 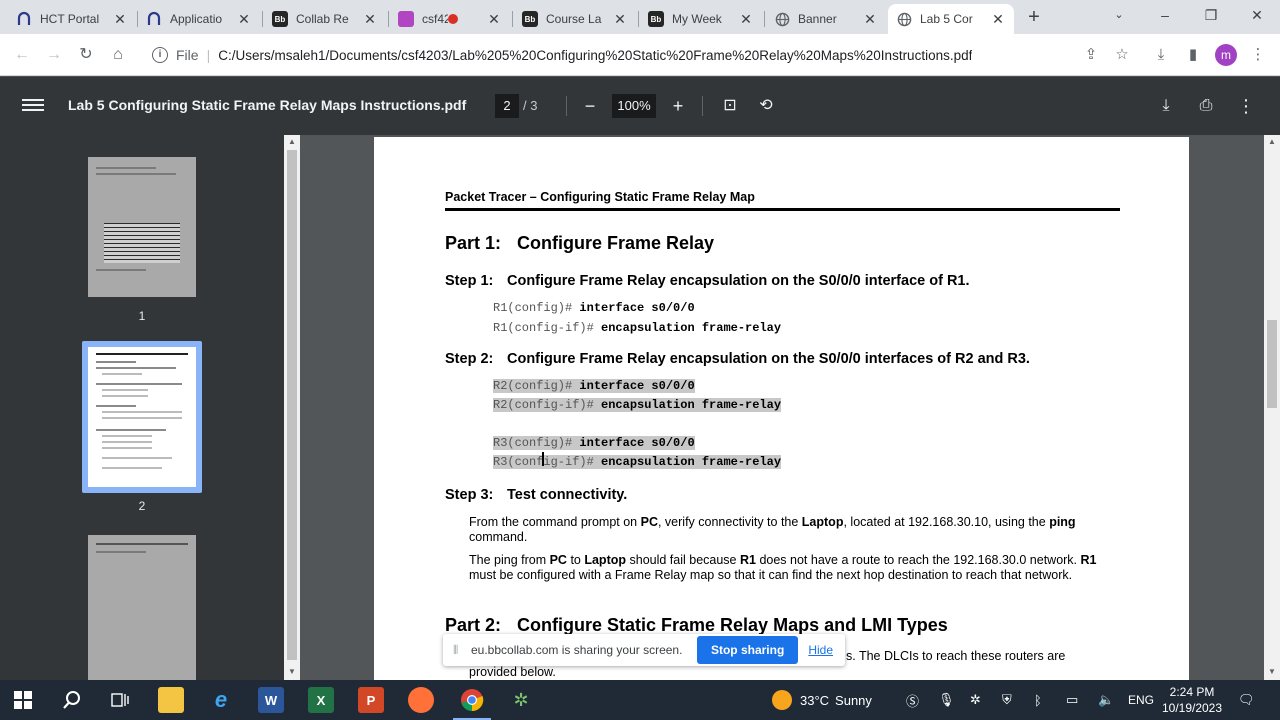 I want to click on minimize-button: –, so click(x=1165, y=15).